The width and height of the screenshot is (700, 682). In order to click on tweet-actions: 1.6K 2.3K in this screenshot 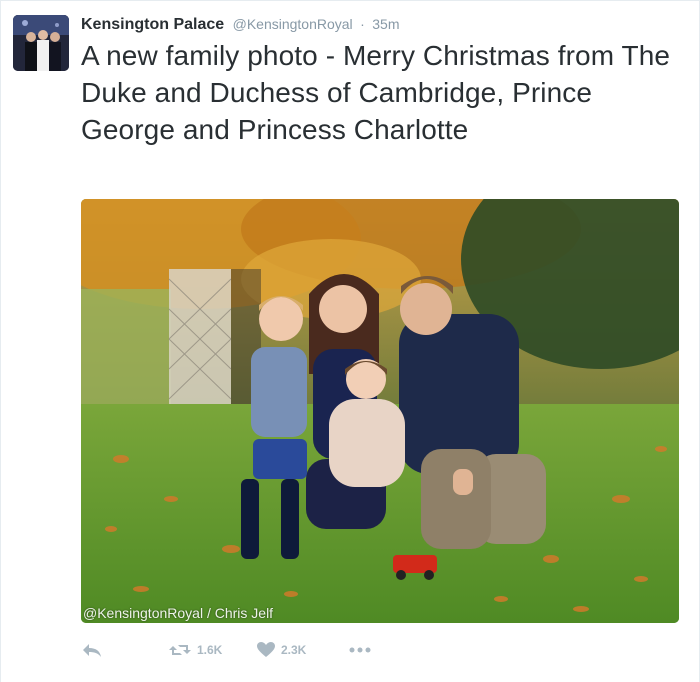, I will do `click(226, 650)`.